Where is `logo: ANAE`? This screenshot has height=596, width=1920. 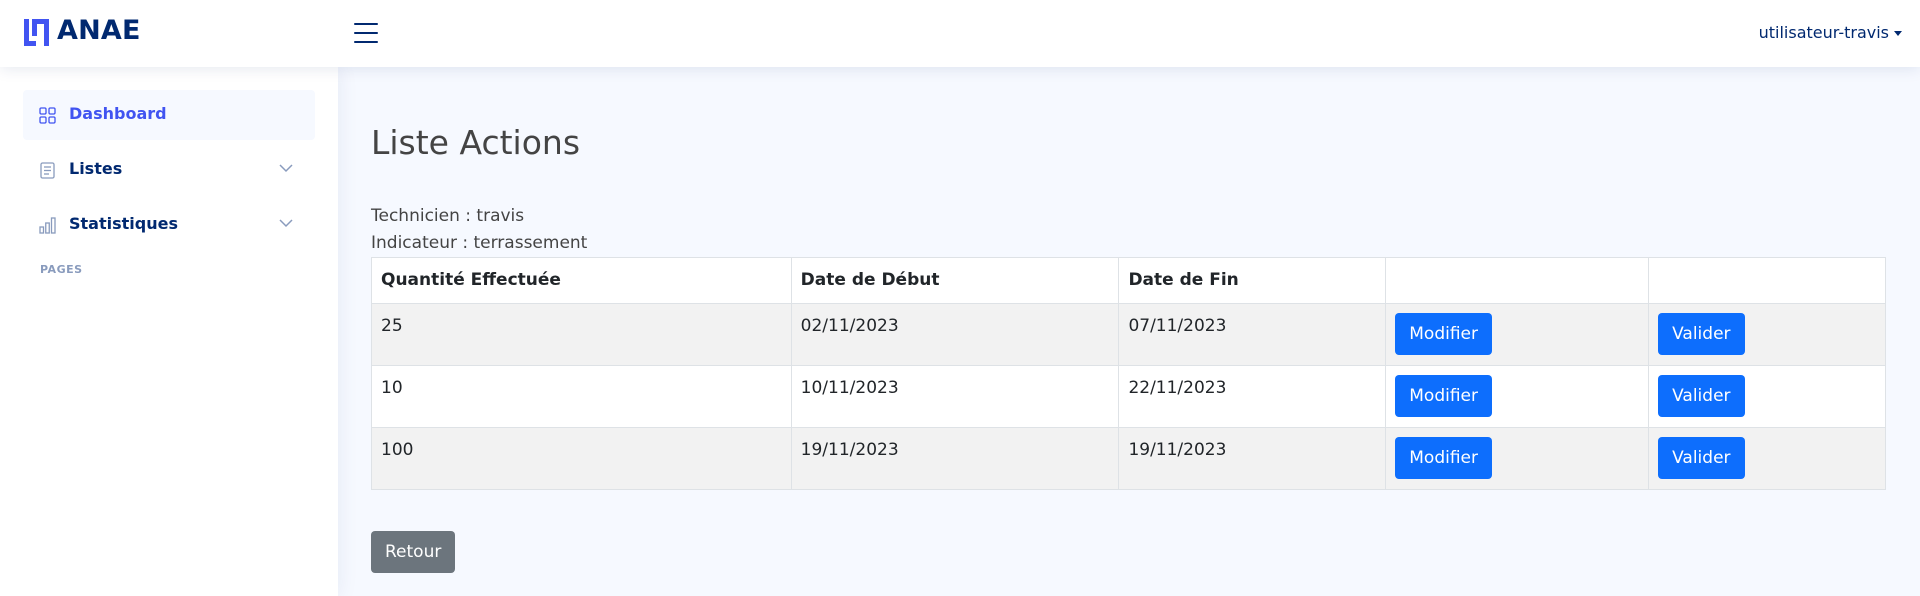 logo: ANAE is located at coordinates (81, 31).